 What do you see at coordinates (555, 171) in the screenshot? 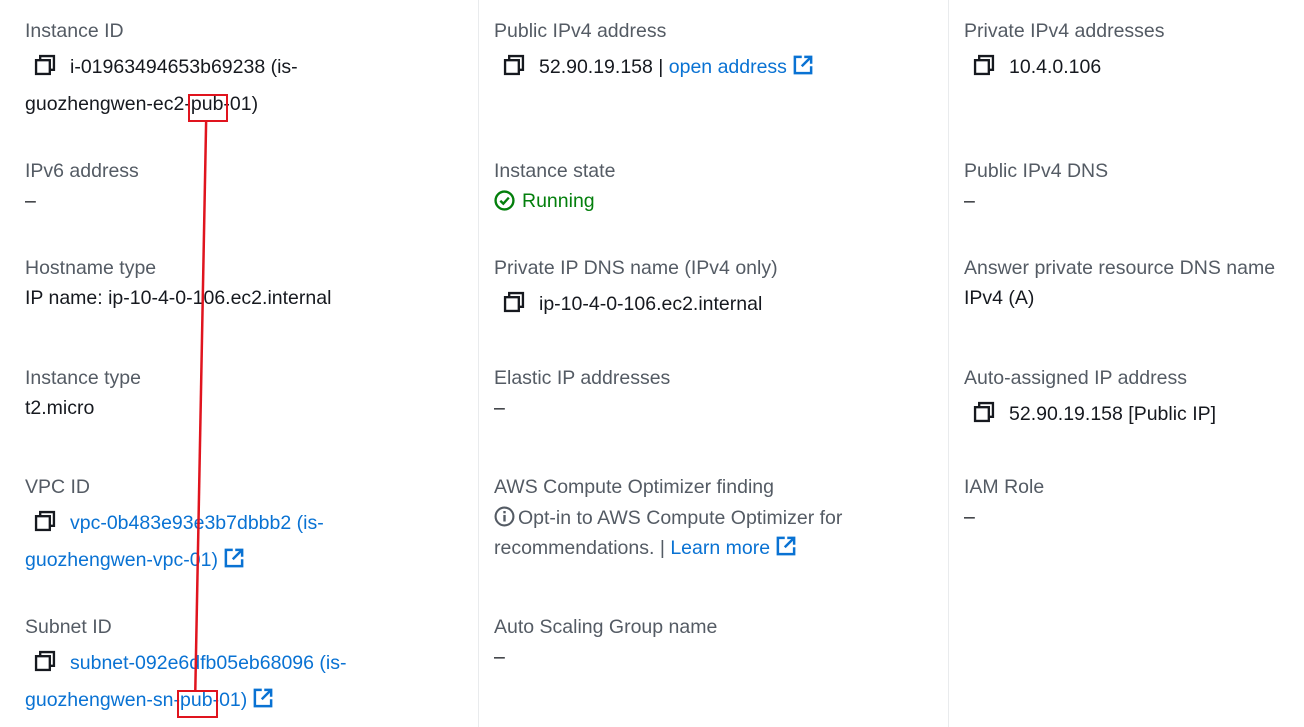
I see `instance-state-label: Instance state` at bounding box center [555, 171].